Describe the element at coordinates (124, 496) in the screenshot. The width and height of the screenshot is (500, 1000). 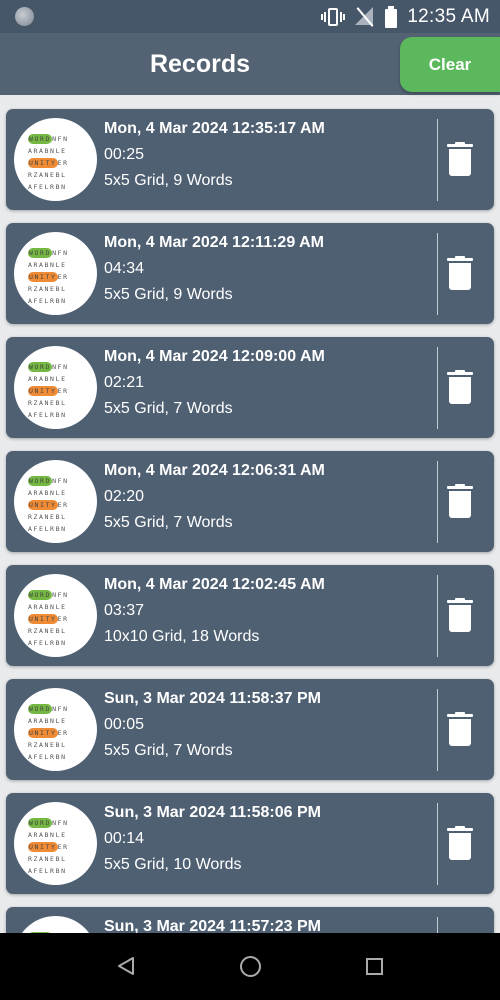
I see `record-duration: 02:20` at that location.